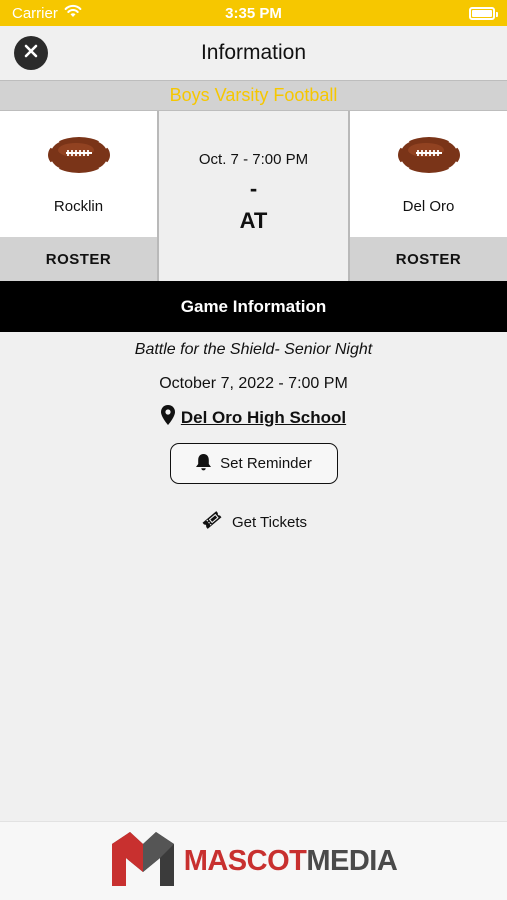 This screenshot has width=507, height=900. I want to click on footer: MASCOTMEDIA, so click(253, 860).